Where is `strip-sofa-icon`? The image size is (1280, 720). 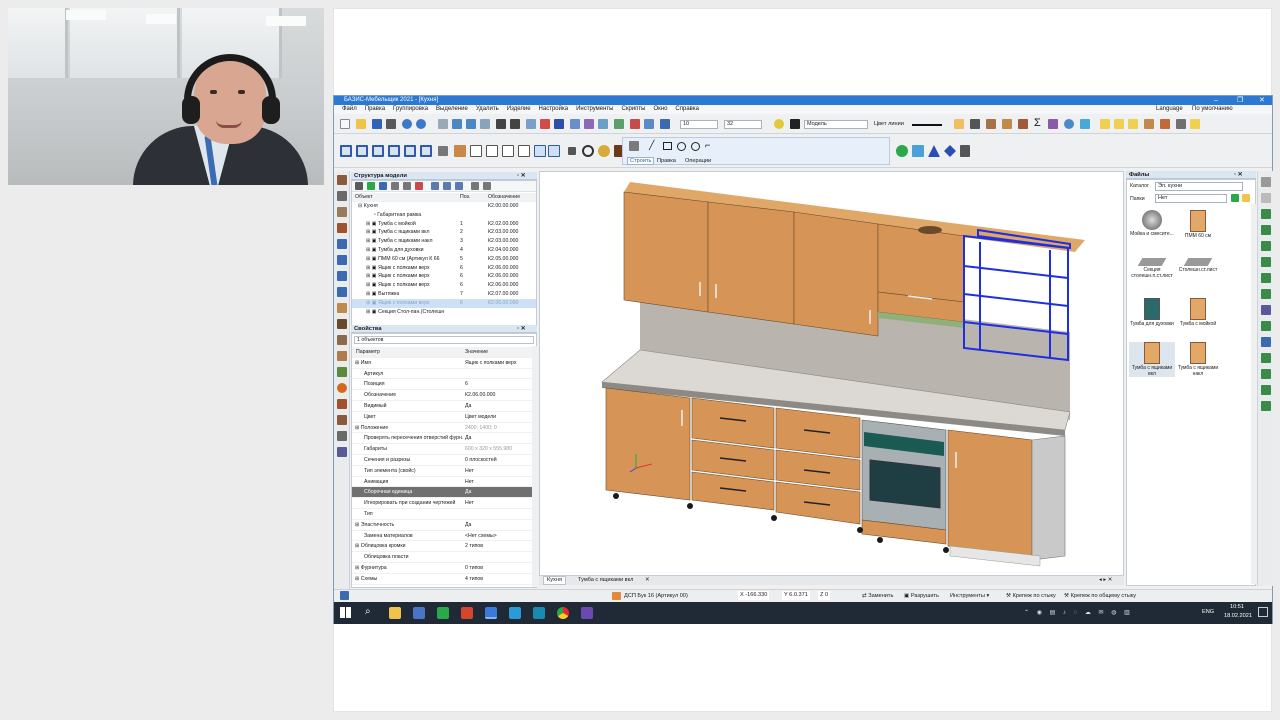
strip-sofa-icon is located at coordinates (342, 356).